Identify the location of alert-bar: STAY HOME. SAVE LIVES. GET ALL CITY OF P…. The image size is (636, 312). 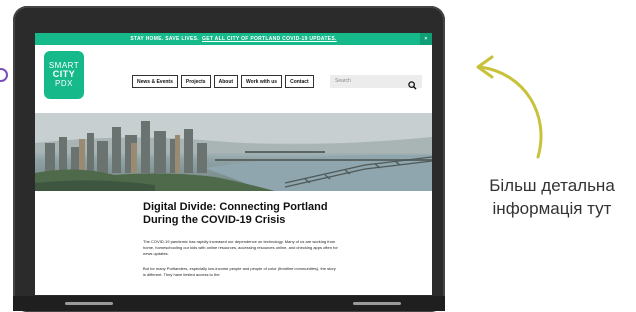
(233, 39).